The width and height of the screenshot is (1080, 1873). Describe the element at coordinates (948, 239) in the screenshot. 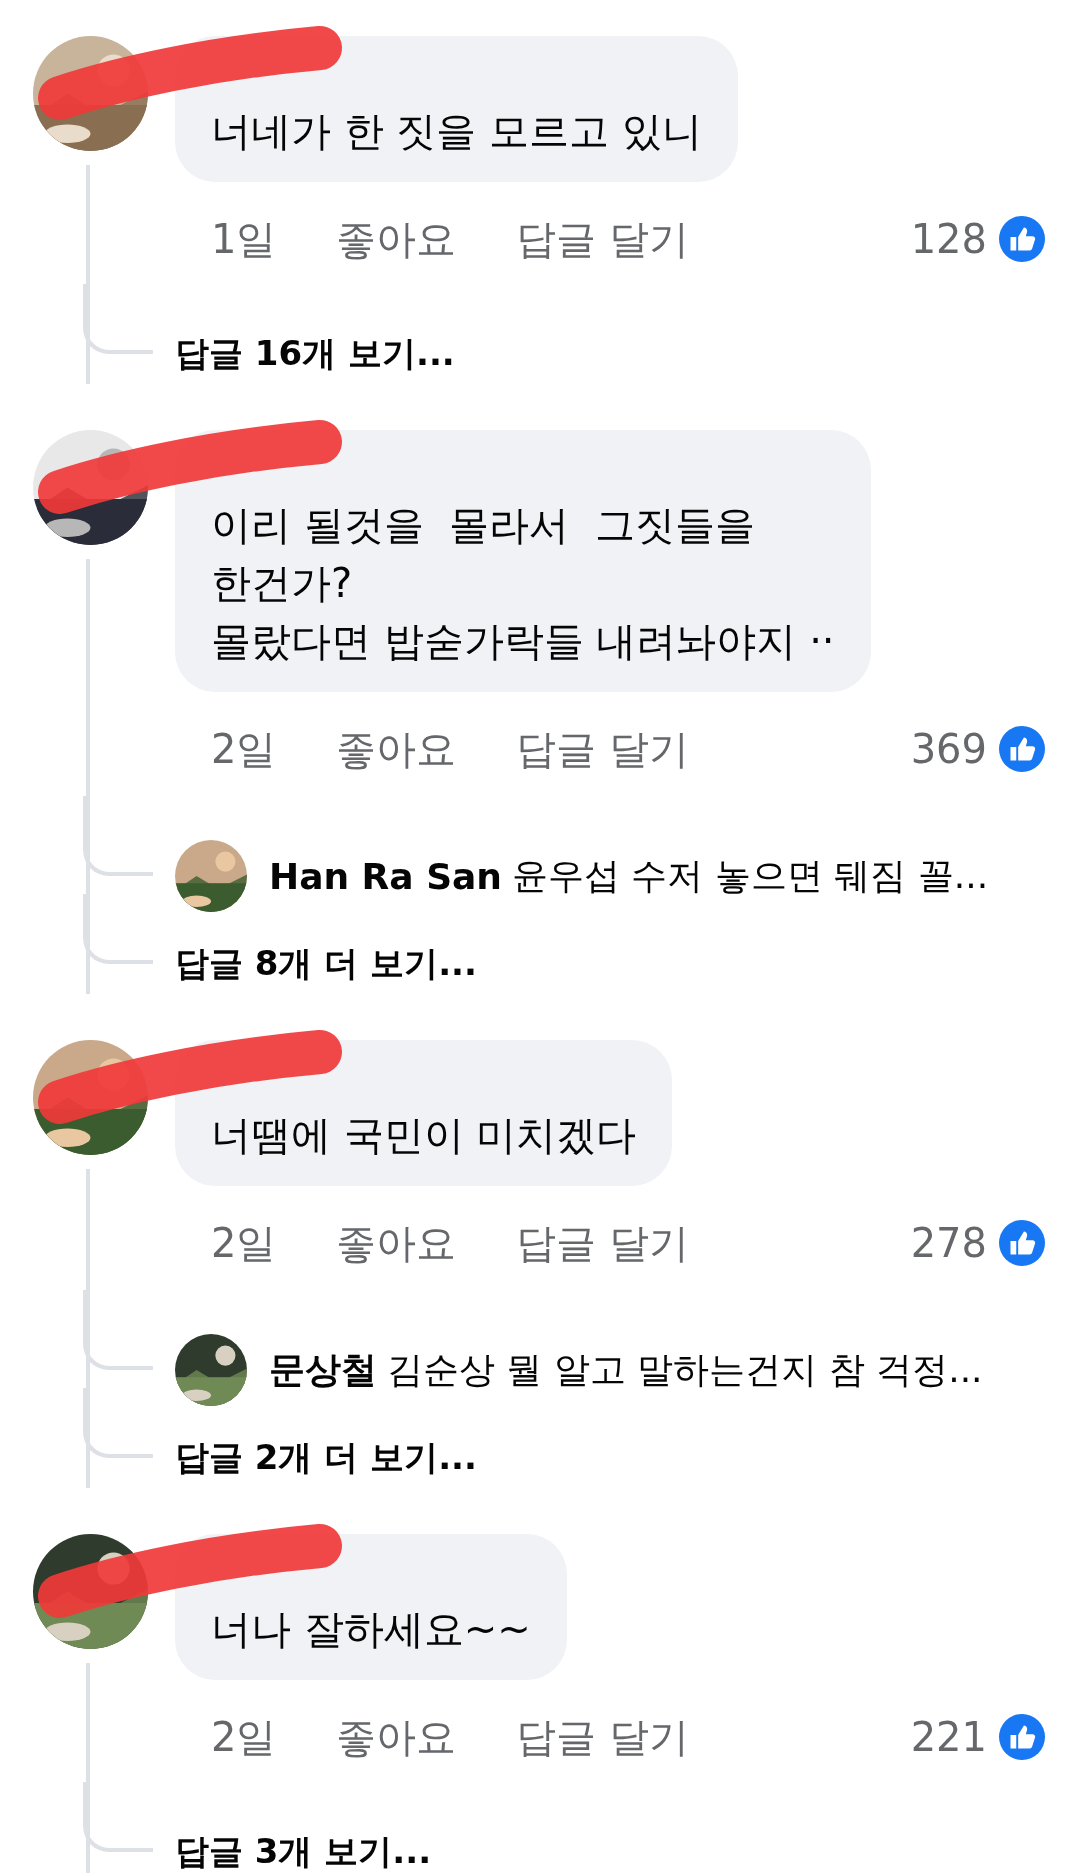

I see `reaction-count: 128` at that location.